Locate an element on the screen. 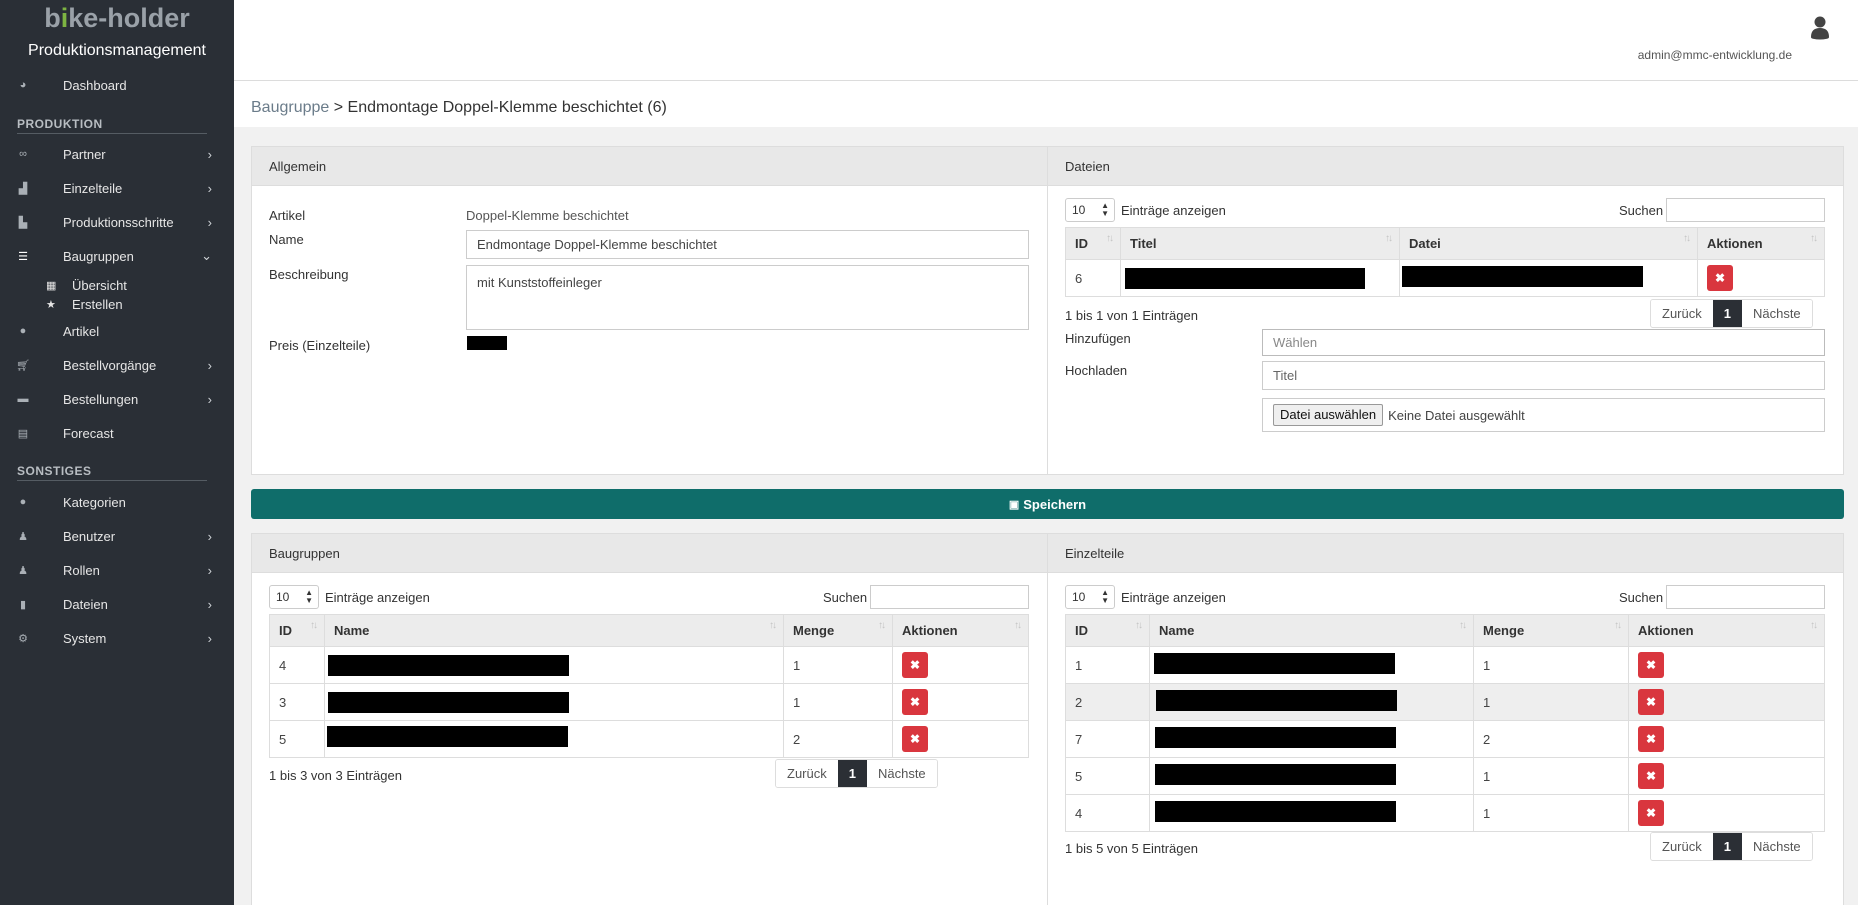 This screenshot has height=905, width=1858. cell-id: 4 is located at coordinates (297, 665).